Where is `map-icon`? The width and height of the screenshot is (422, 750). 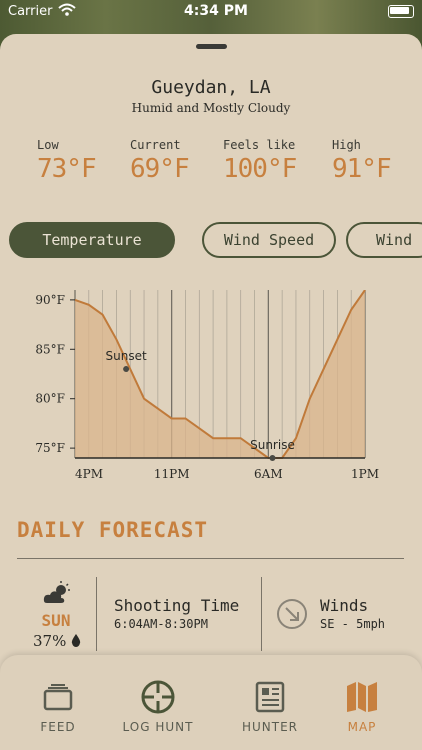 map-icon is located at coordinates (362, 697).